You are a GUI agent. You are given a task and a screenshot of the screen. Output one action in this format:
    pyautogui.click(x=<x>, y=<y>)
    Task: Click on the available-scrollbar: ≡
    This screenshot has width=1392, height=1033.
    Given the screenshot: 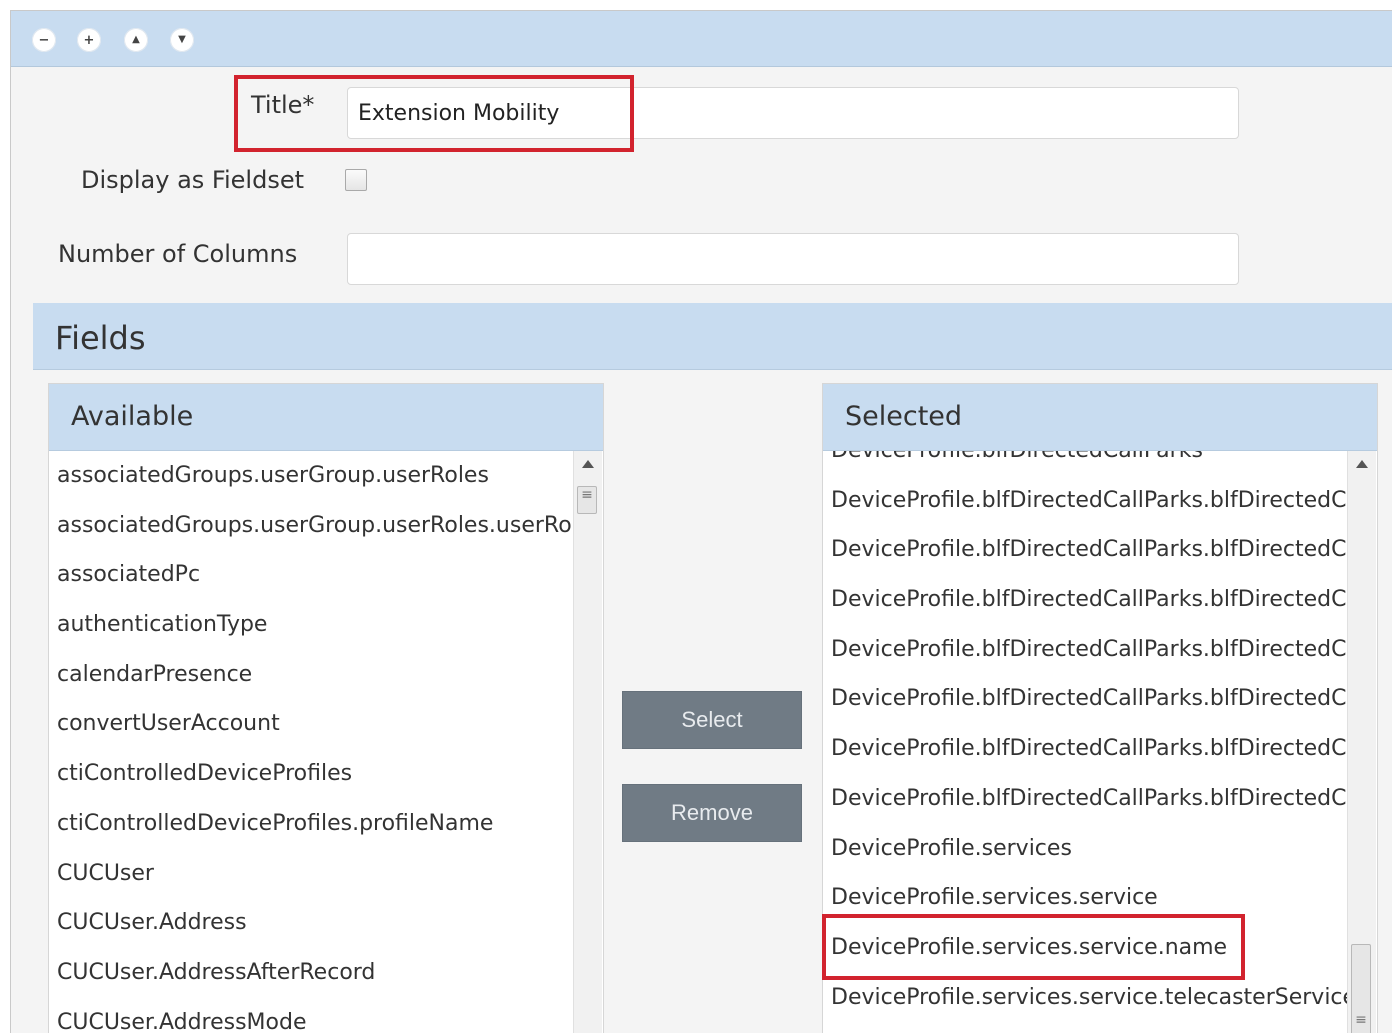 What is the action you would take?
    pyautogui.click(x=587, y=742)
    